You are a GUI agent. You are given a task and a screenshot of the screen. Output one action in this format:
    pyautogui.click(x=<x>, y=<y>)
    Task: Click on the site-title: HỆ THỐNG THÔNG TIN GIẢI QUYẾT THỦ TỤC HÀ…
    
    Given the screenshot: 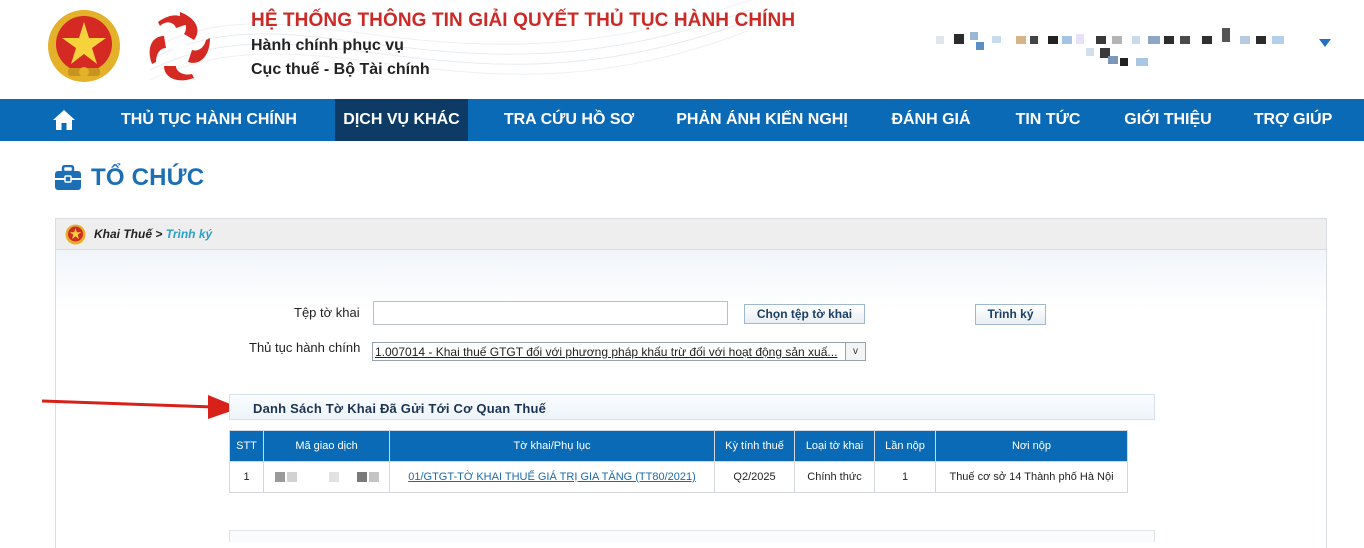 What is the action you would take?
    pyautogui.click(x=523, y=20)
    